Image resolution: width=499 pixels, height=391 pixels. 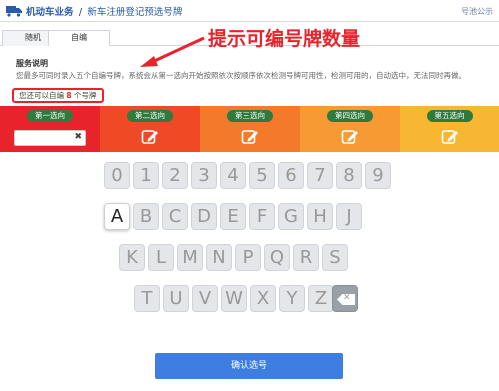 I want to click on key-5: 5, so click(x=262, y=175).